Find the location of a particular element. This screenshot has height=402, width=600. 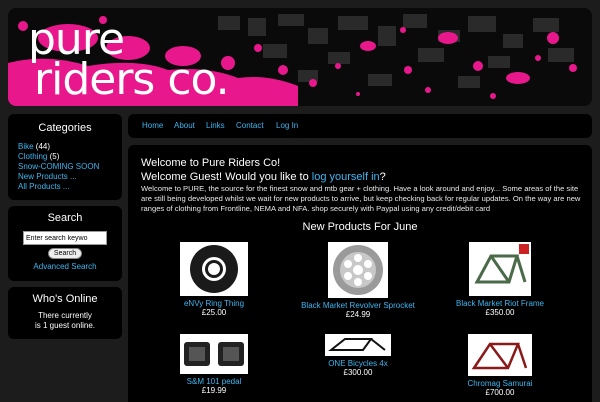

product-name: S&M 101 pedal is located at coordinates (214, 381).